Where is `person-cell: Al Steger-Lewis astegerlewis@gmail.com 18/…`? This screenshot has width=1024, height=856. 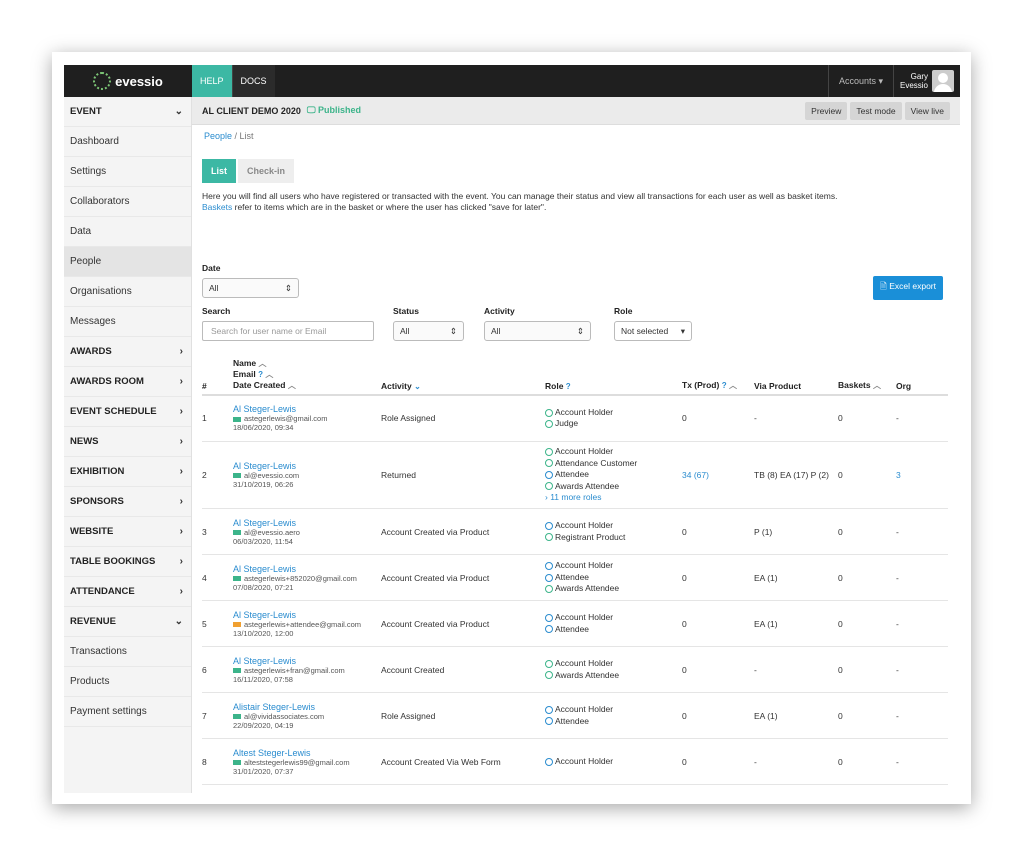
person-cell: Al Steger-Lewis astegerlewis@gmail.com 18/… is located at coordinates (307, 418).